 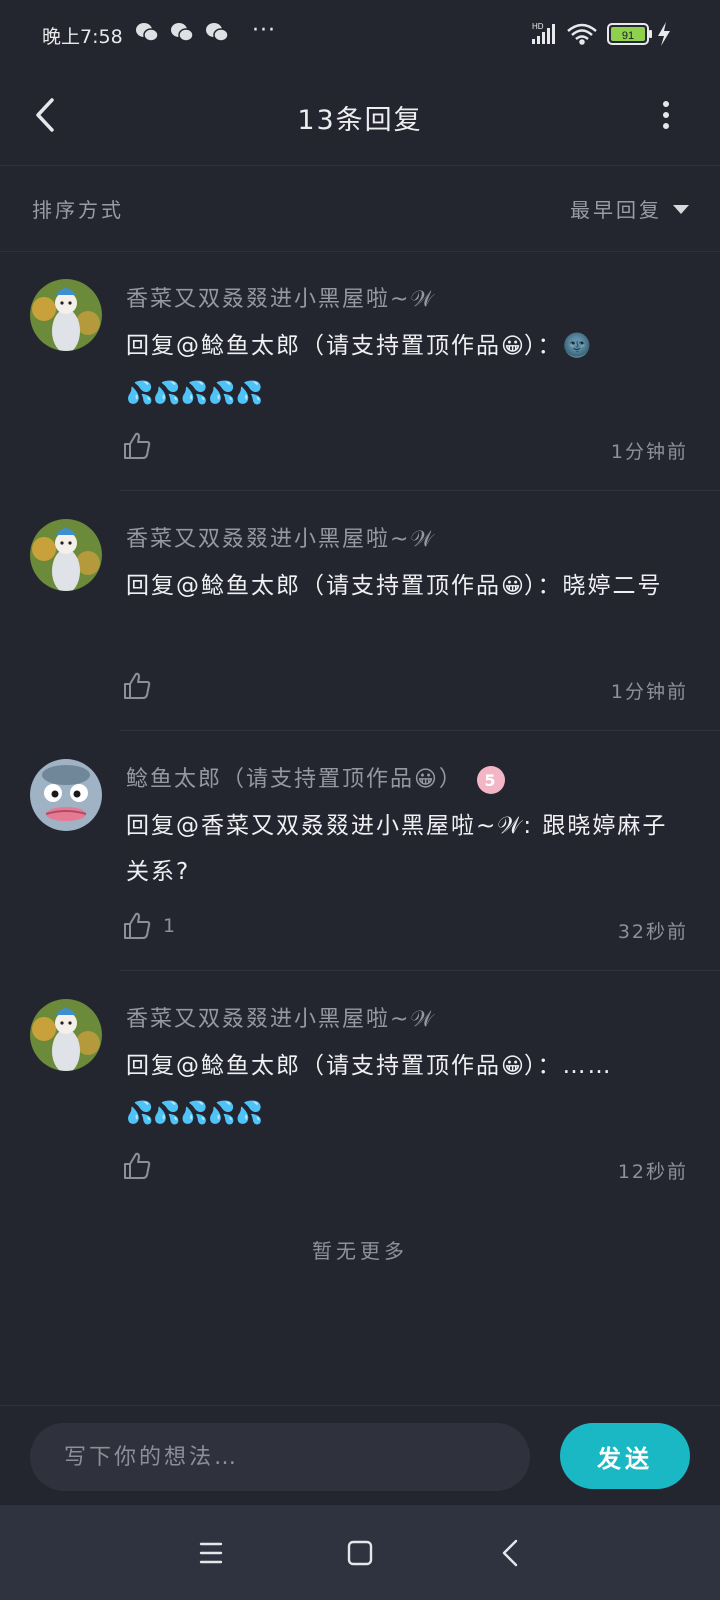 What do you see at coordinates (616, 210) in the screenshot?
I see `sort-selected-value: 最早回复` at bounding box center [616, 210].